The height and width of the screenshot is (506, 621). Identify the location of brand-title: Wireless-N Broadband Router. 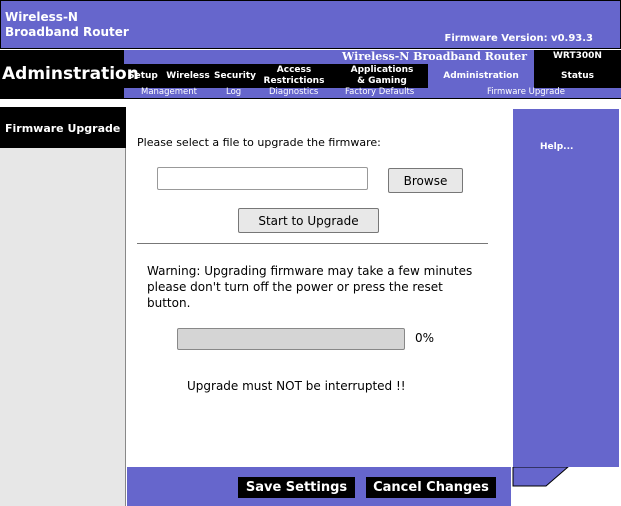
(67, 25).